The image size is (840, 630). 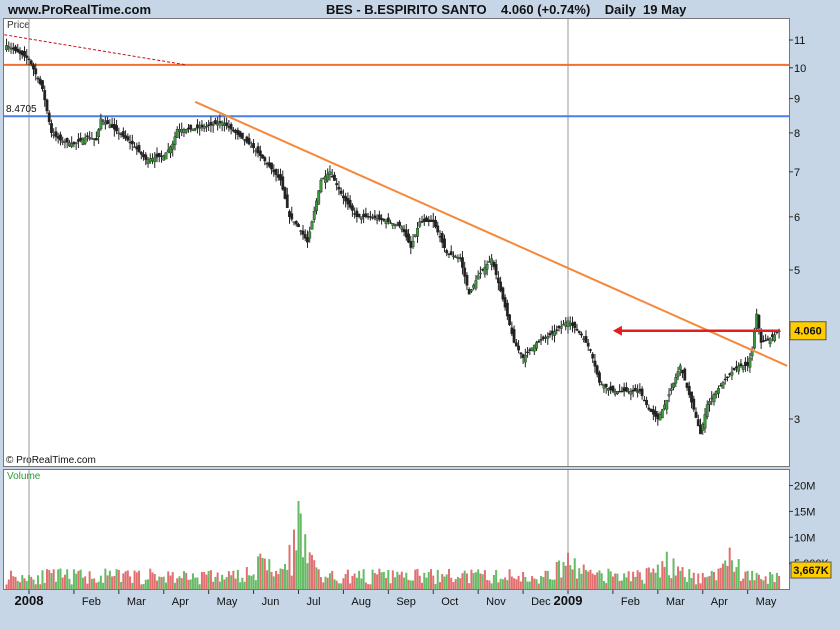 What do you see at coordinates (797, 218) in the screenshot?
I see `y-tick-label: 6` at bounding box center [797, 218].